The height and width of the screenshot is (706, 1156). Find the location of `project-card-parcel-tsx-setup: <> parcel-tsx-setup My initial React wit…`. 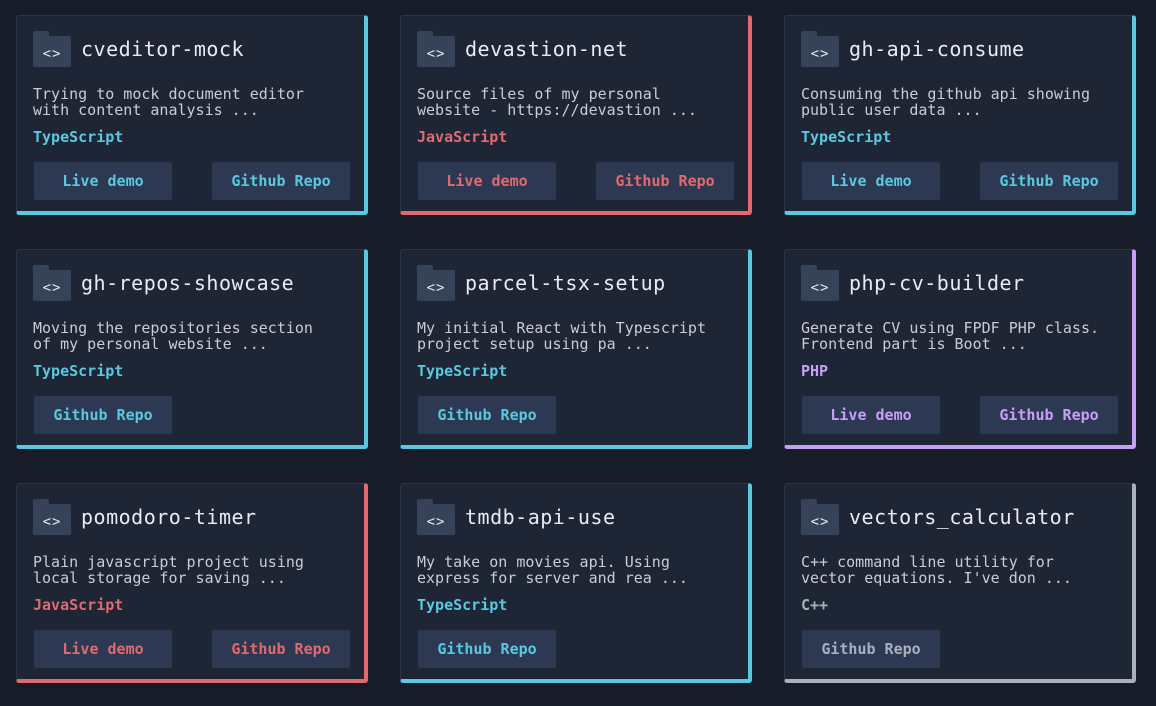

project-card-parcel-tsx-setup: <> parcel-tsx-setup My initial React wit… is located at coordinates (576, 349).